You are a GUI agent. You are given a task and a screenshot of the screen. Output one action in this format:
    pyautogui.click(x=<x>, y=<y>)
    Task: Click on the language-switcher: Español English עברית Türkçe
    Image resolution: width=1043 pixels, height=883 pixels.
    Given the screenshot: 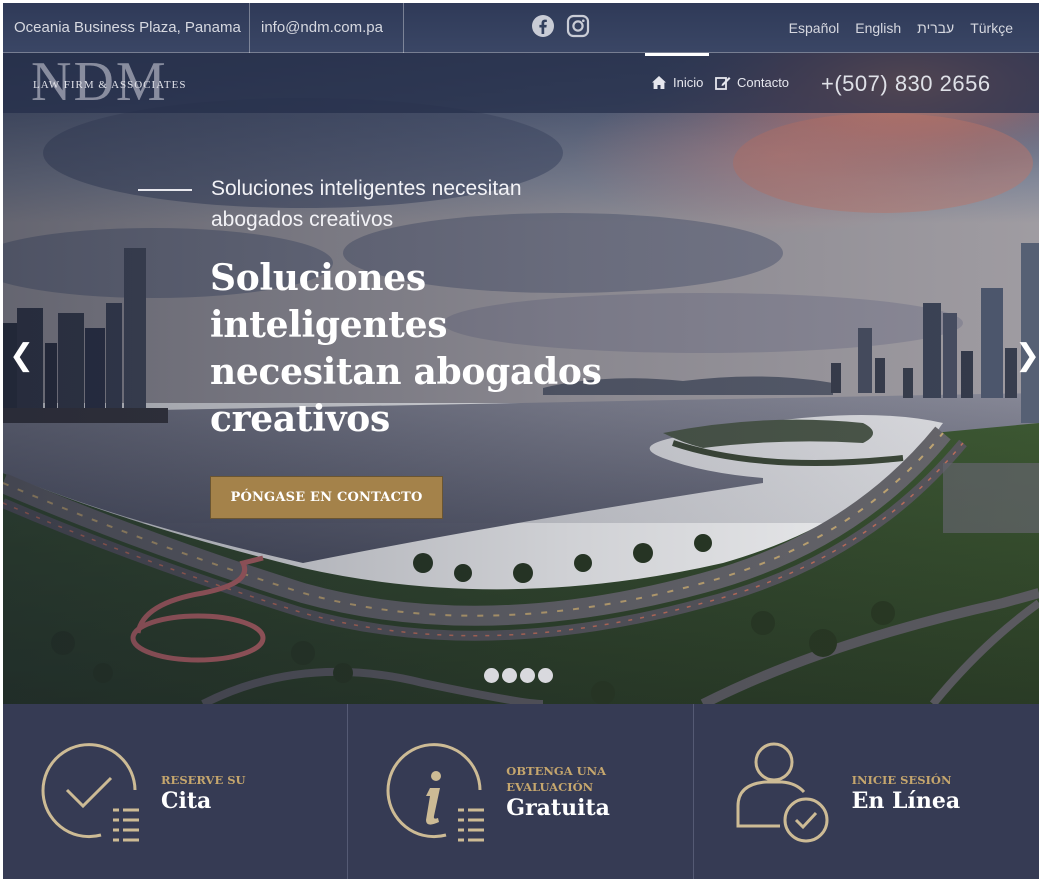 What is the action you would take?
    pyautogui.click(x=901, y=28)
    